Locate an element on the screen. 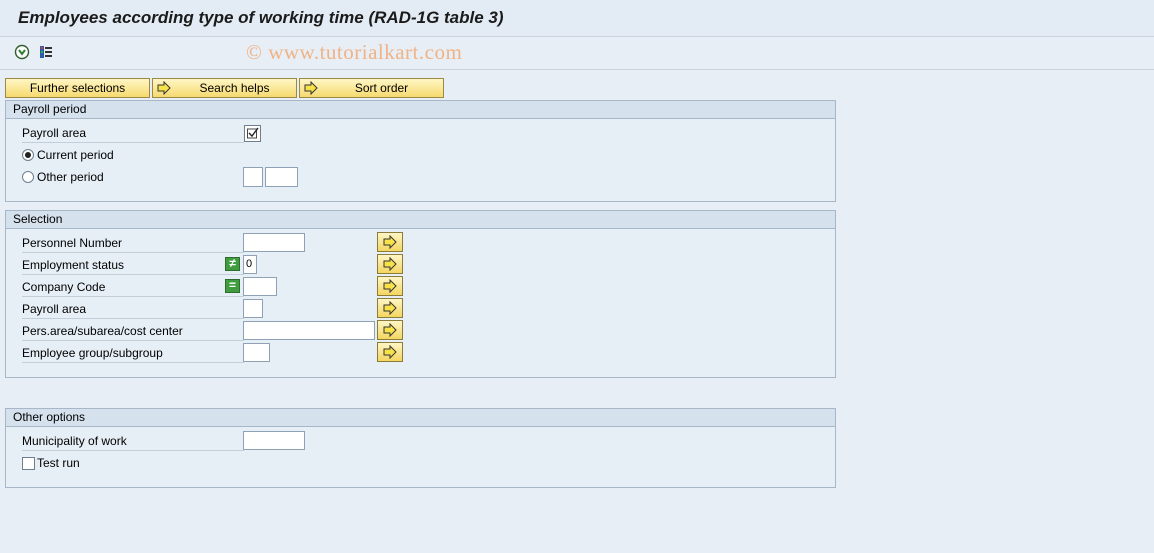  test-run-label: Test run is located at coordinates (58, 463).